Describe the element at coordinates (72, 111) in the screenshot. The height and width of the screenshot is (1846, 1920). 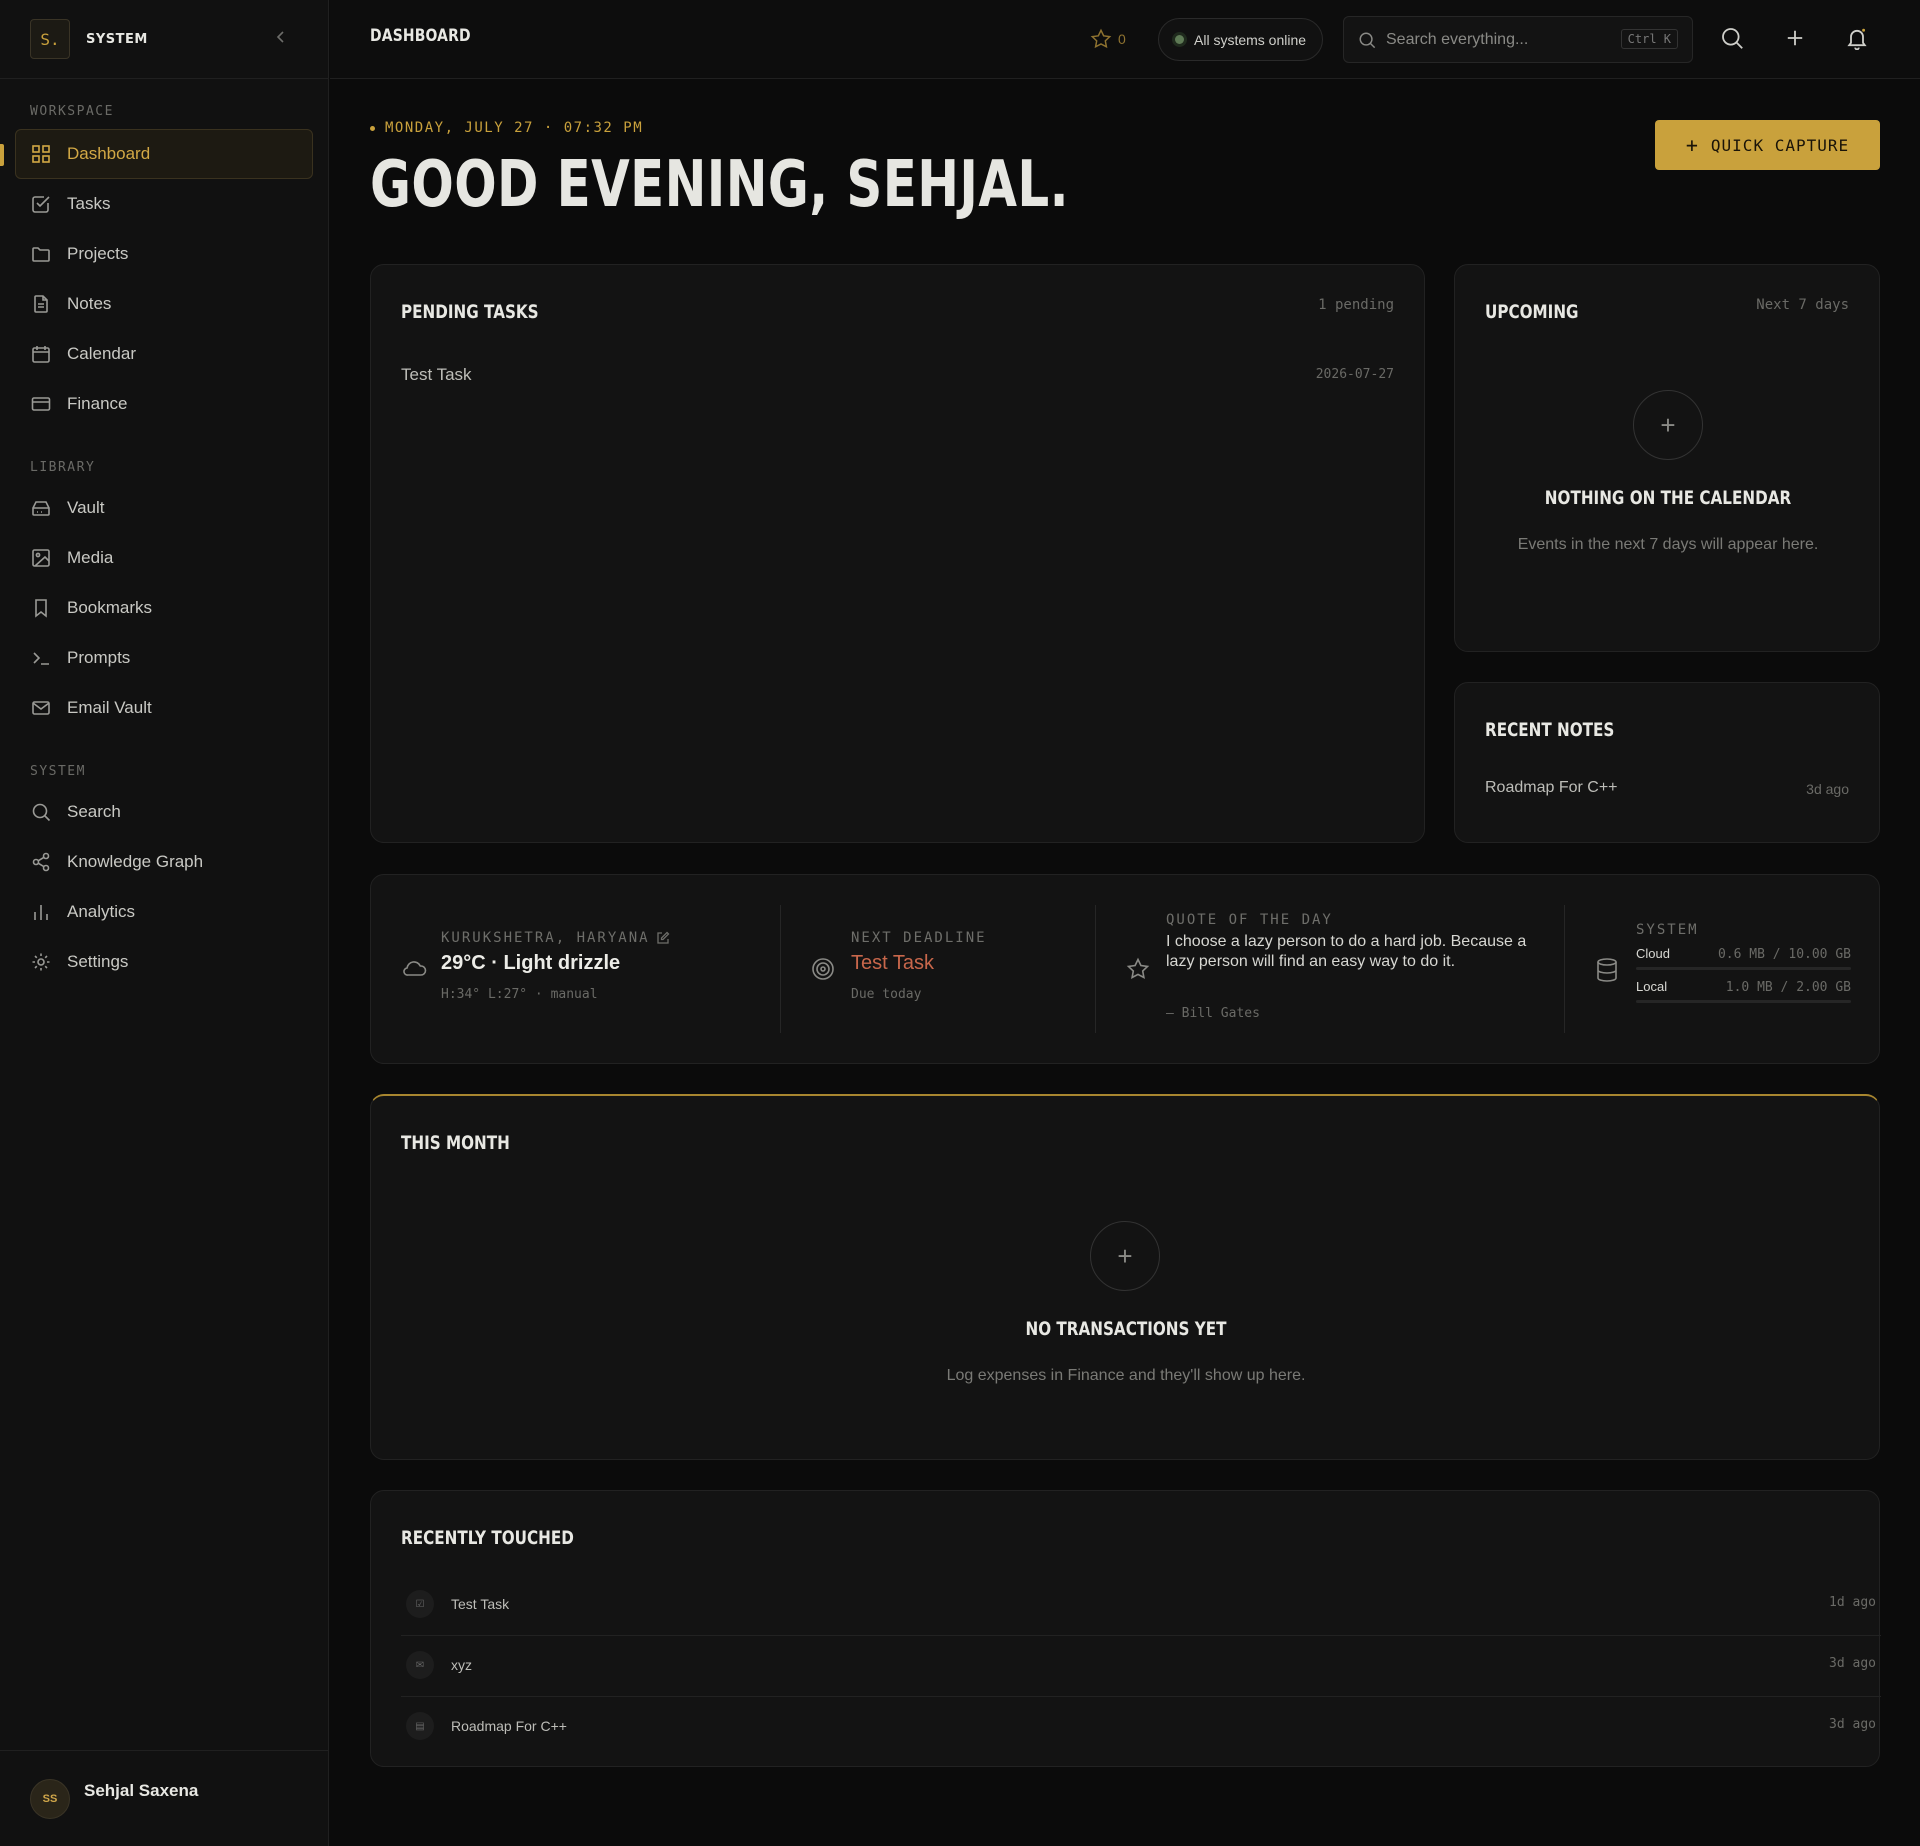
I see `nav-heading-workspace: WORKSPACE` at that location.